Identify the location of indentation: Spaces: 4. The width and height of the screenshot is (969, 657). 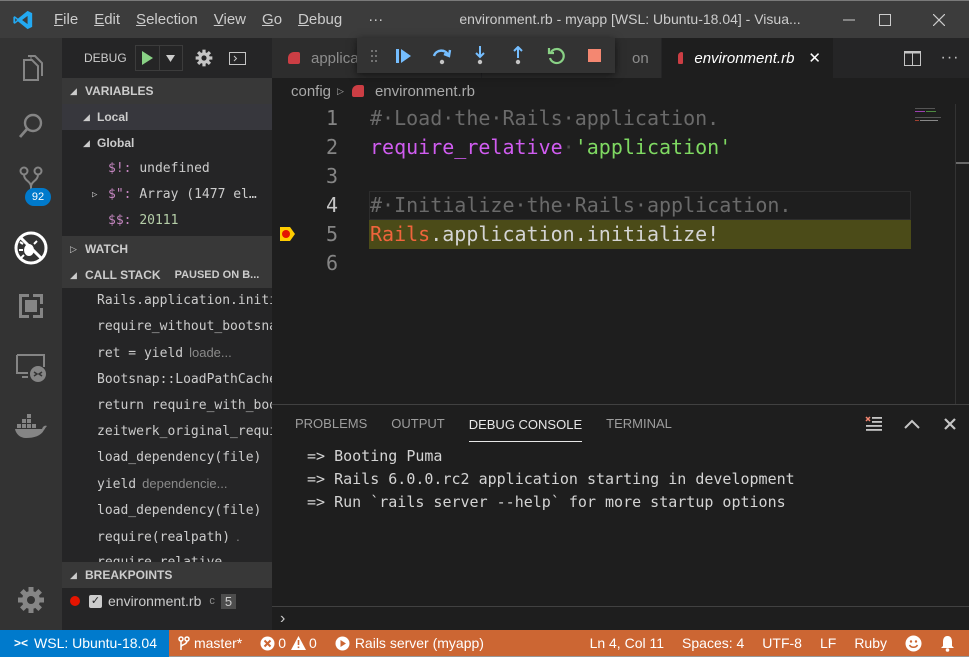
(713, 643).